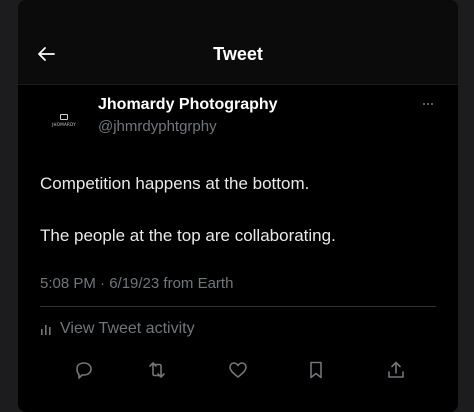  What do you see at coordinates (64, 116) in the screenshot?
I see `camera-logo-icon` at bounding box center [64, 116].